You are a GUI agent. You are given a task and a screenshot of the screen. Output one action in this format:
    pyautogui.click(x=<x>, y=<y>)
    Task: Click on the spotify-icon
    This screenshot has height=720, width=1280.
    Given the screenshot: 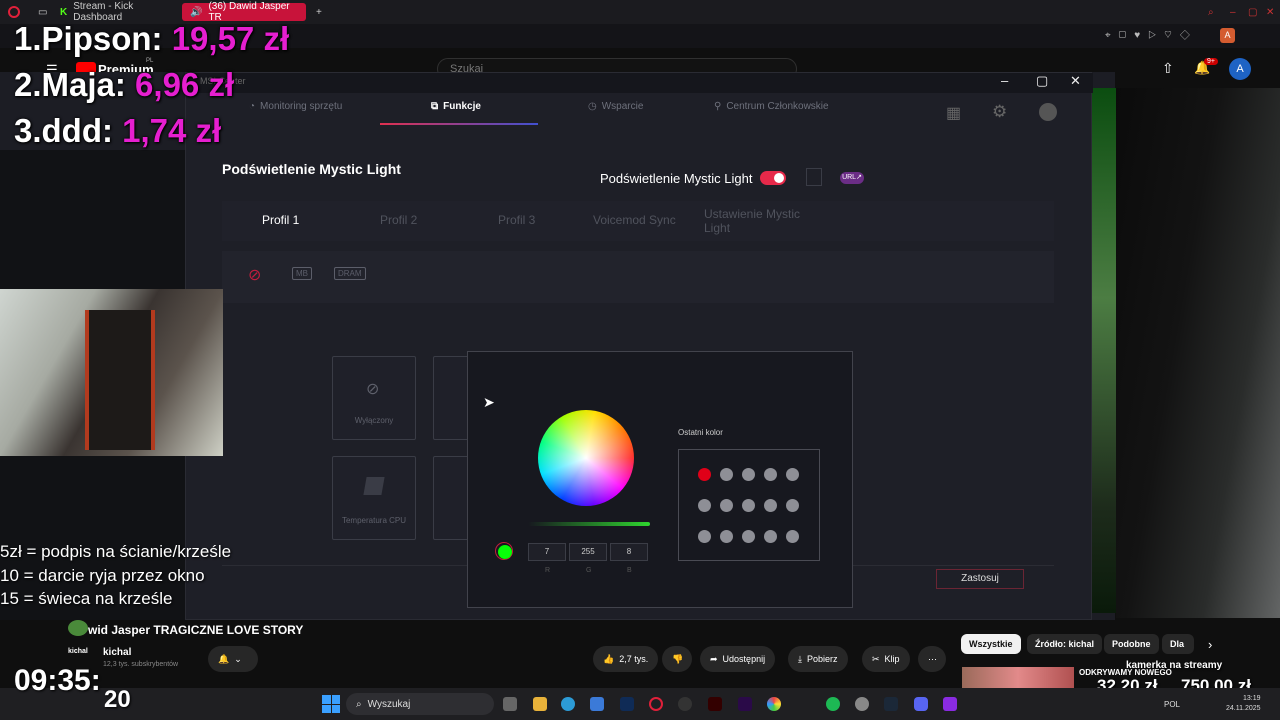 What is the action you would take?
    pyautogui.click(x=833, y=704)
    